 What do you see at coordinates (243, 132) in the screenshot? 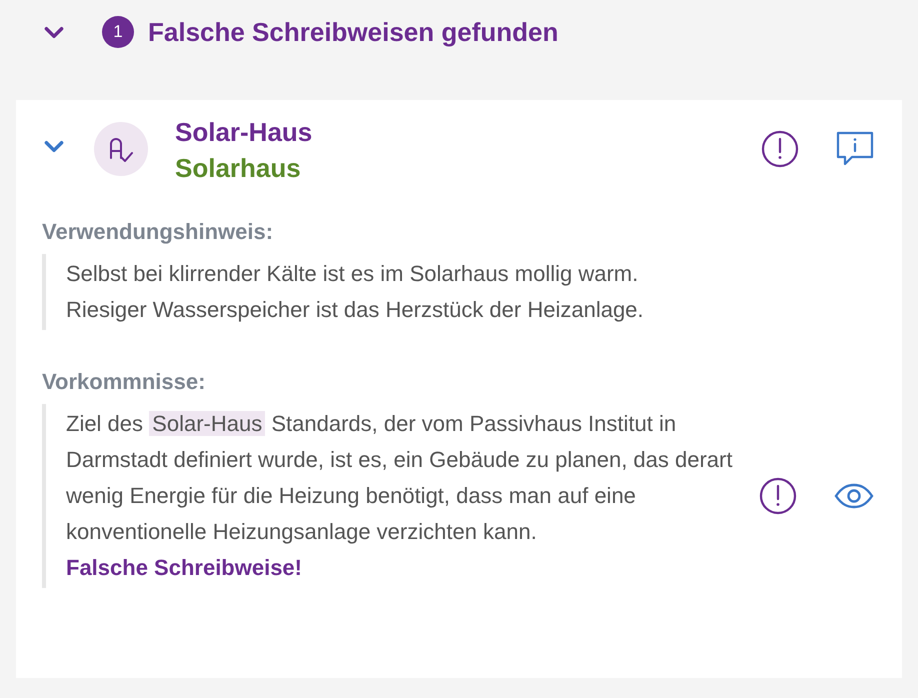
I see `term-title: Solar-Haus` at bounding box center [243, 132].